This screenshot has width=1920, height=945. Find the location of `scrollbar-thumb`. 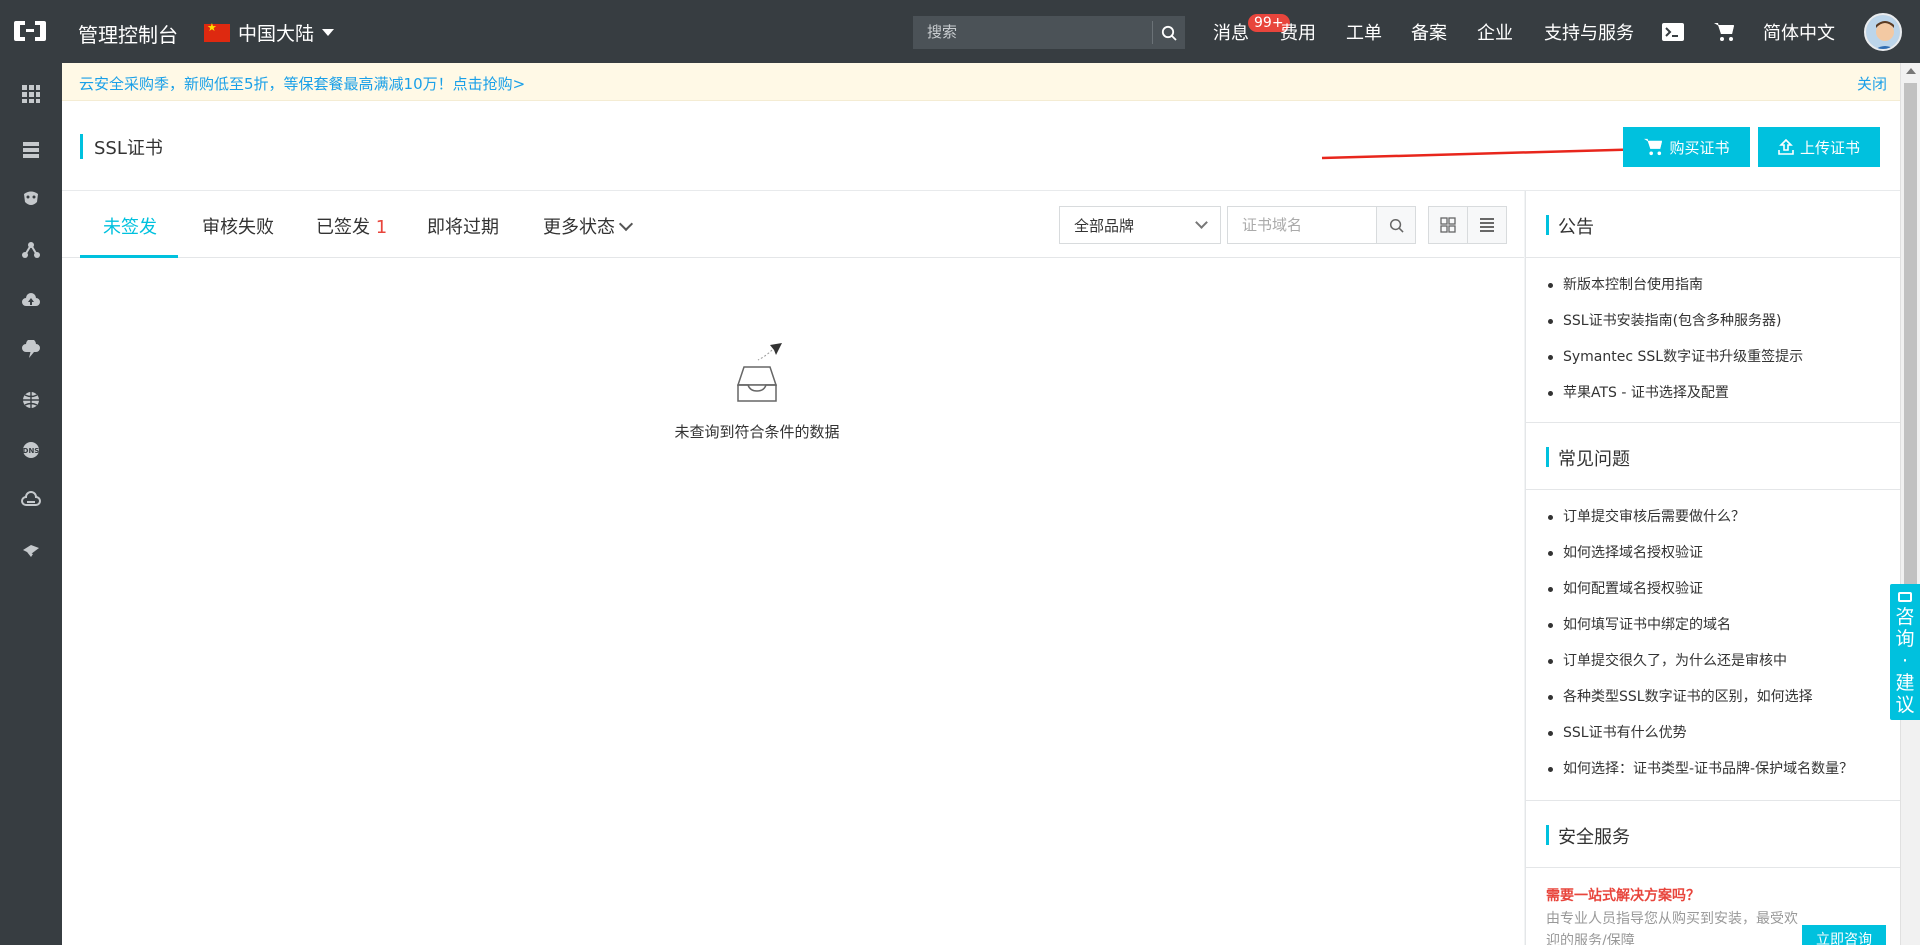

scrollbar-thumb is located at coordinates (1910, 373).